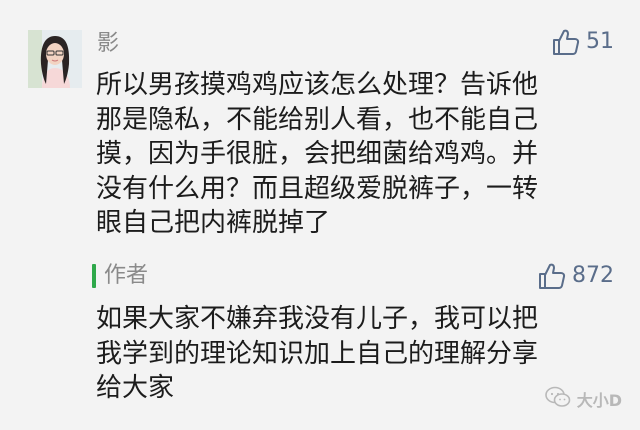 The height and width of the screenshot is (430, 640). I want to click on comment-username: 影, so click(108, 43).